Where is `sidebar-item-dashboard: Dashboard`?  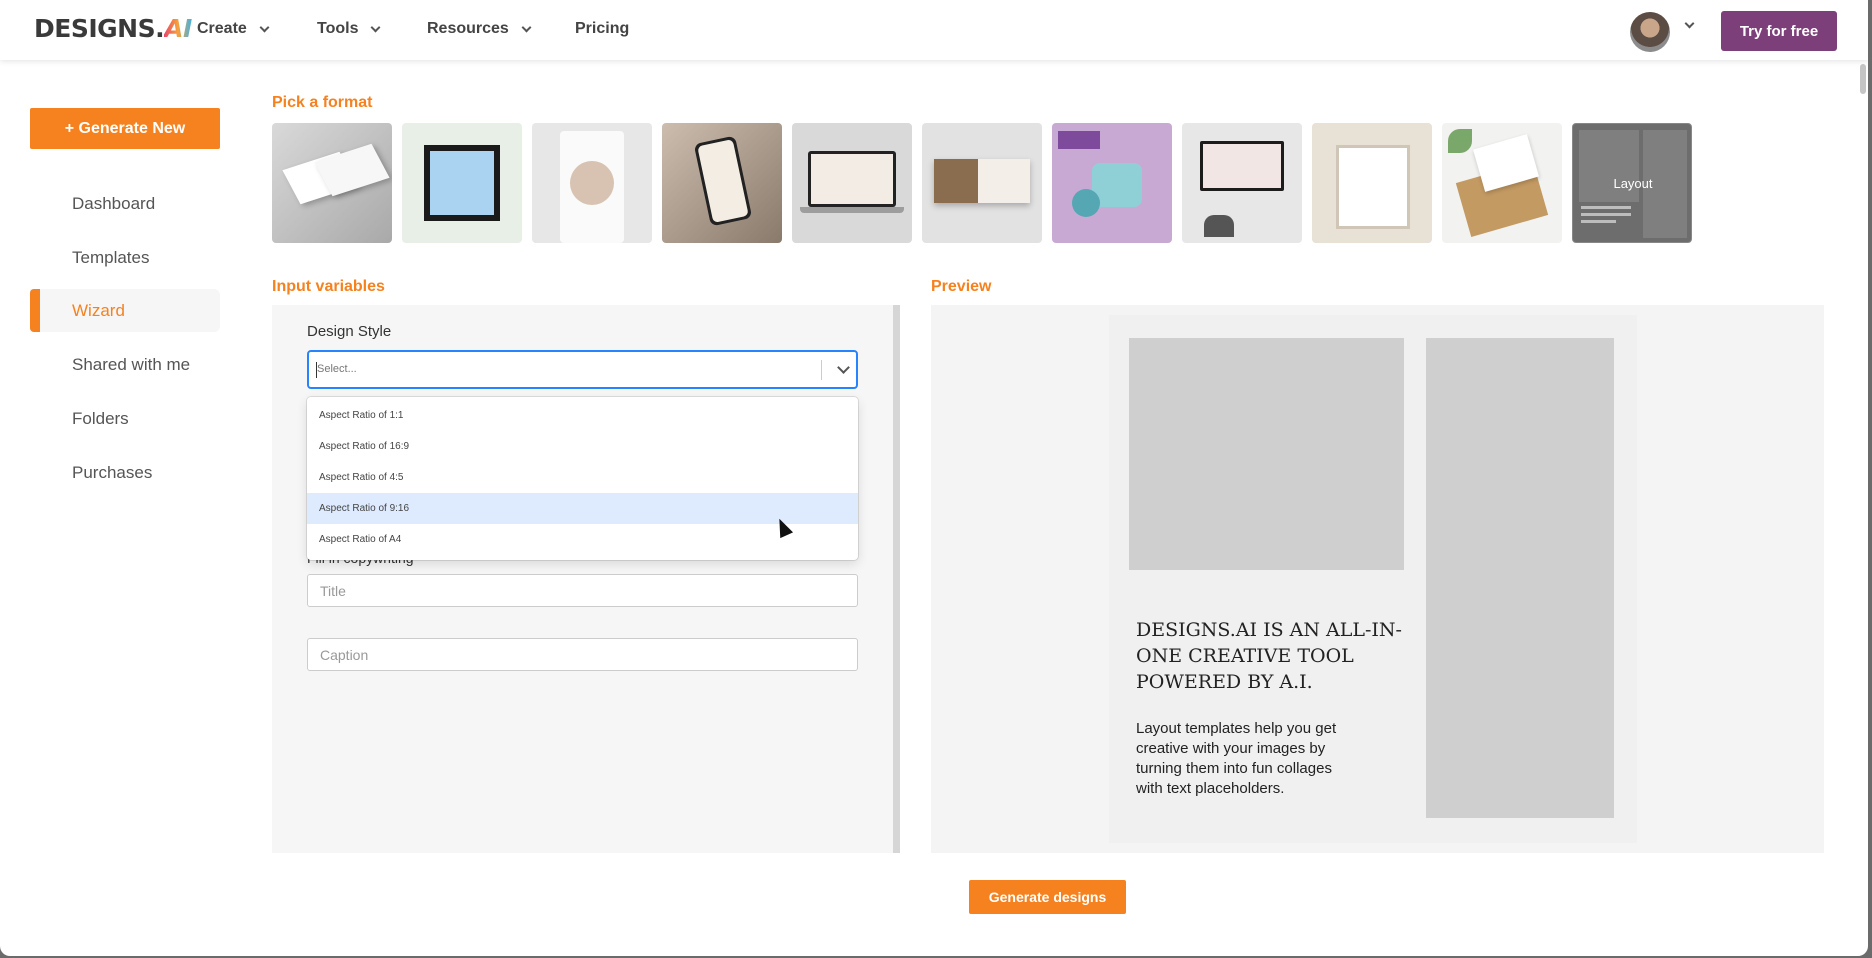 sidebar-item-dashboard: Dashboard is located at coordinates (125, 203).